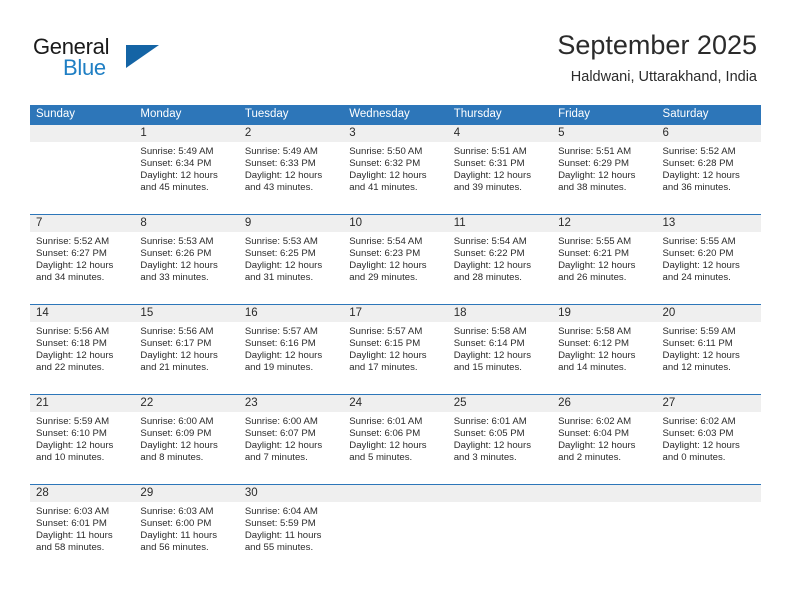 Image resolution: width=792 pixels, height=612 pixels. Describe the element at coordinates (71, 253) in the screenshot. I see `sunset-text: Sunset: 6:27 PM` at that location.